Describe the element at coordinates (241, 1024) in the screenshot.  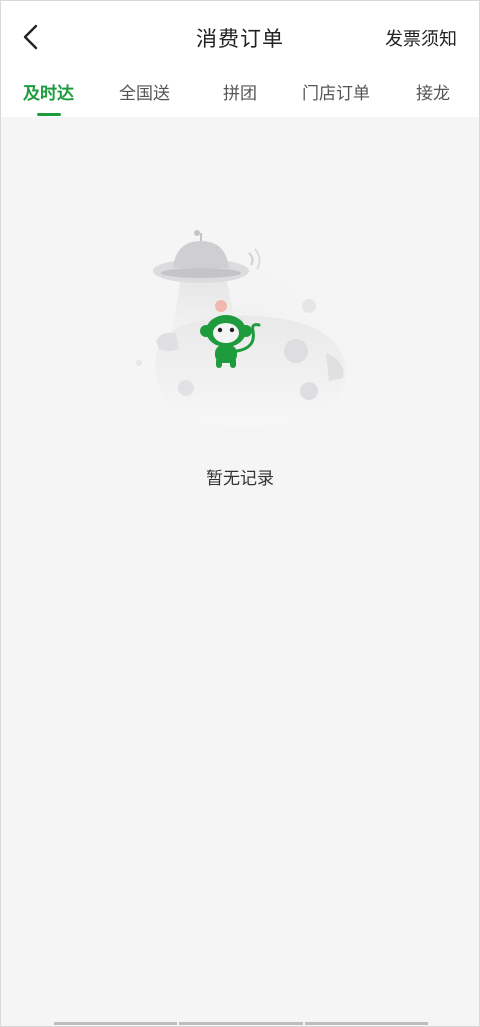
I see `home-indicator` at that location.